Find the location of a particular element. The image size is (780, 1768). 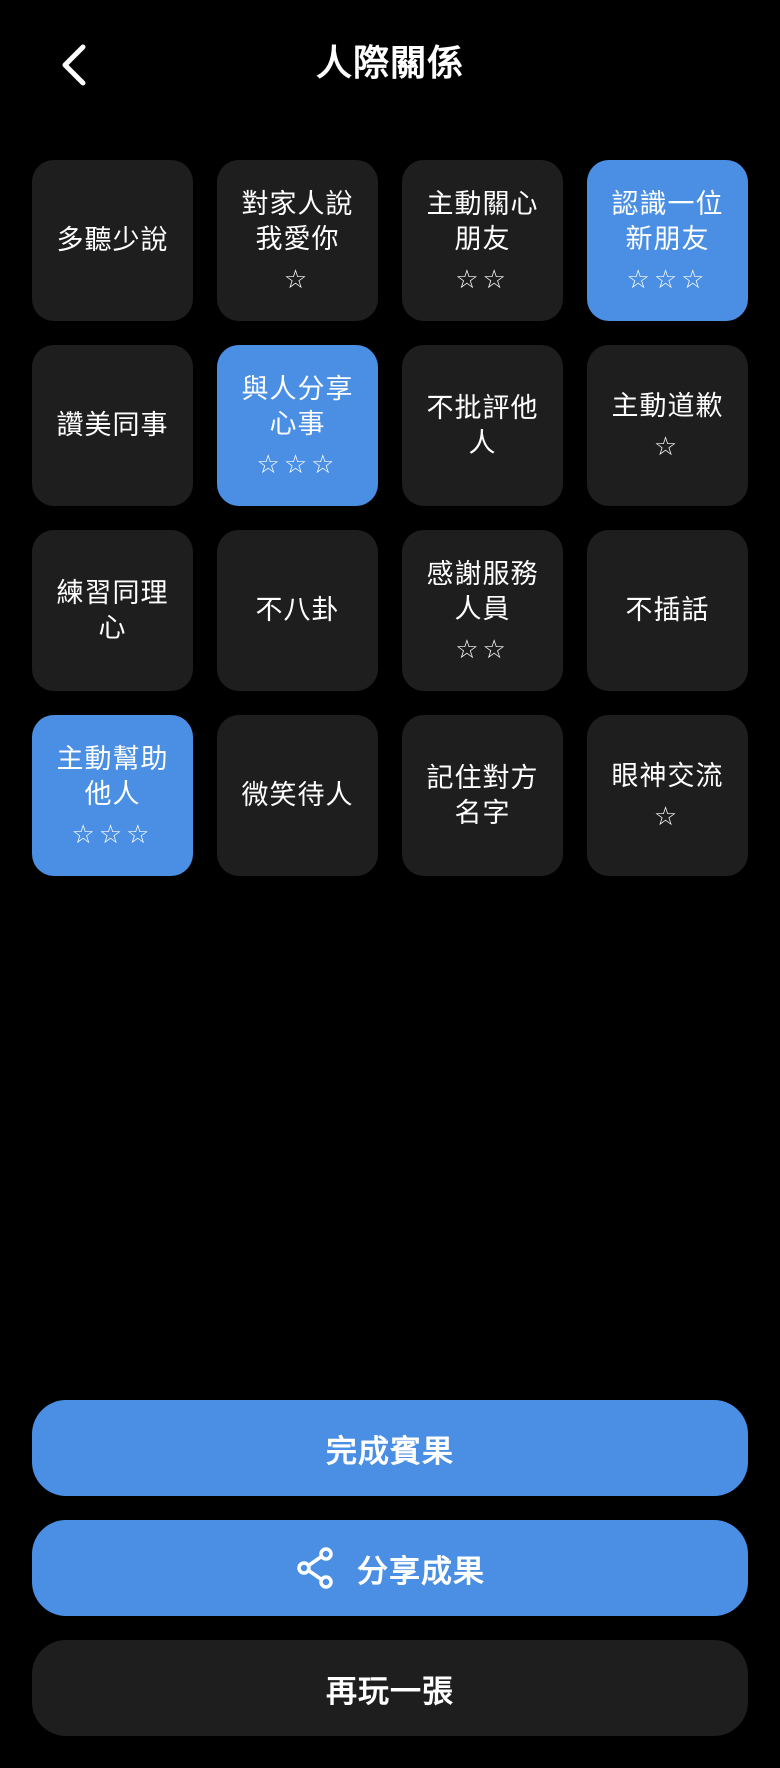

bingo-cell-label: 多聽少說 is located at coordinates (112, 240).